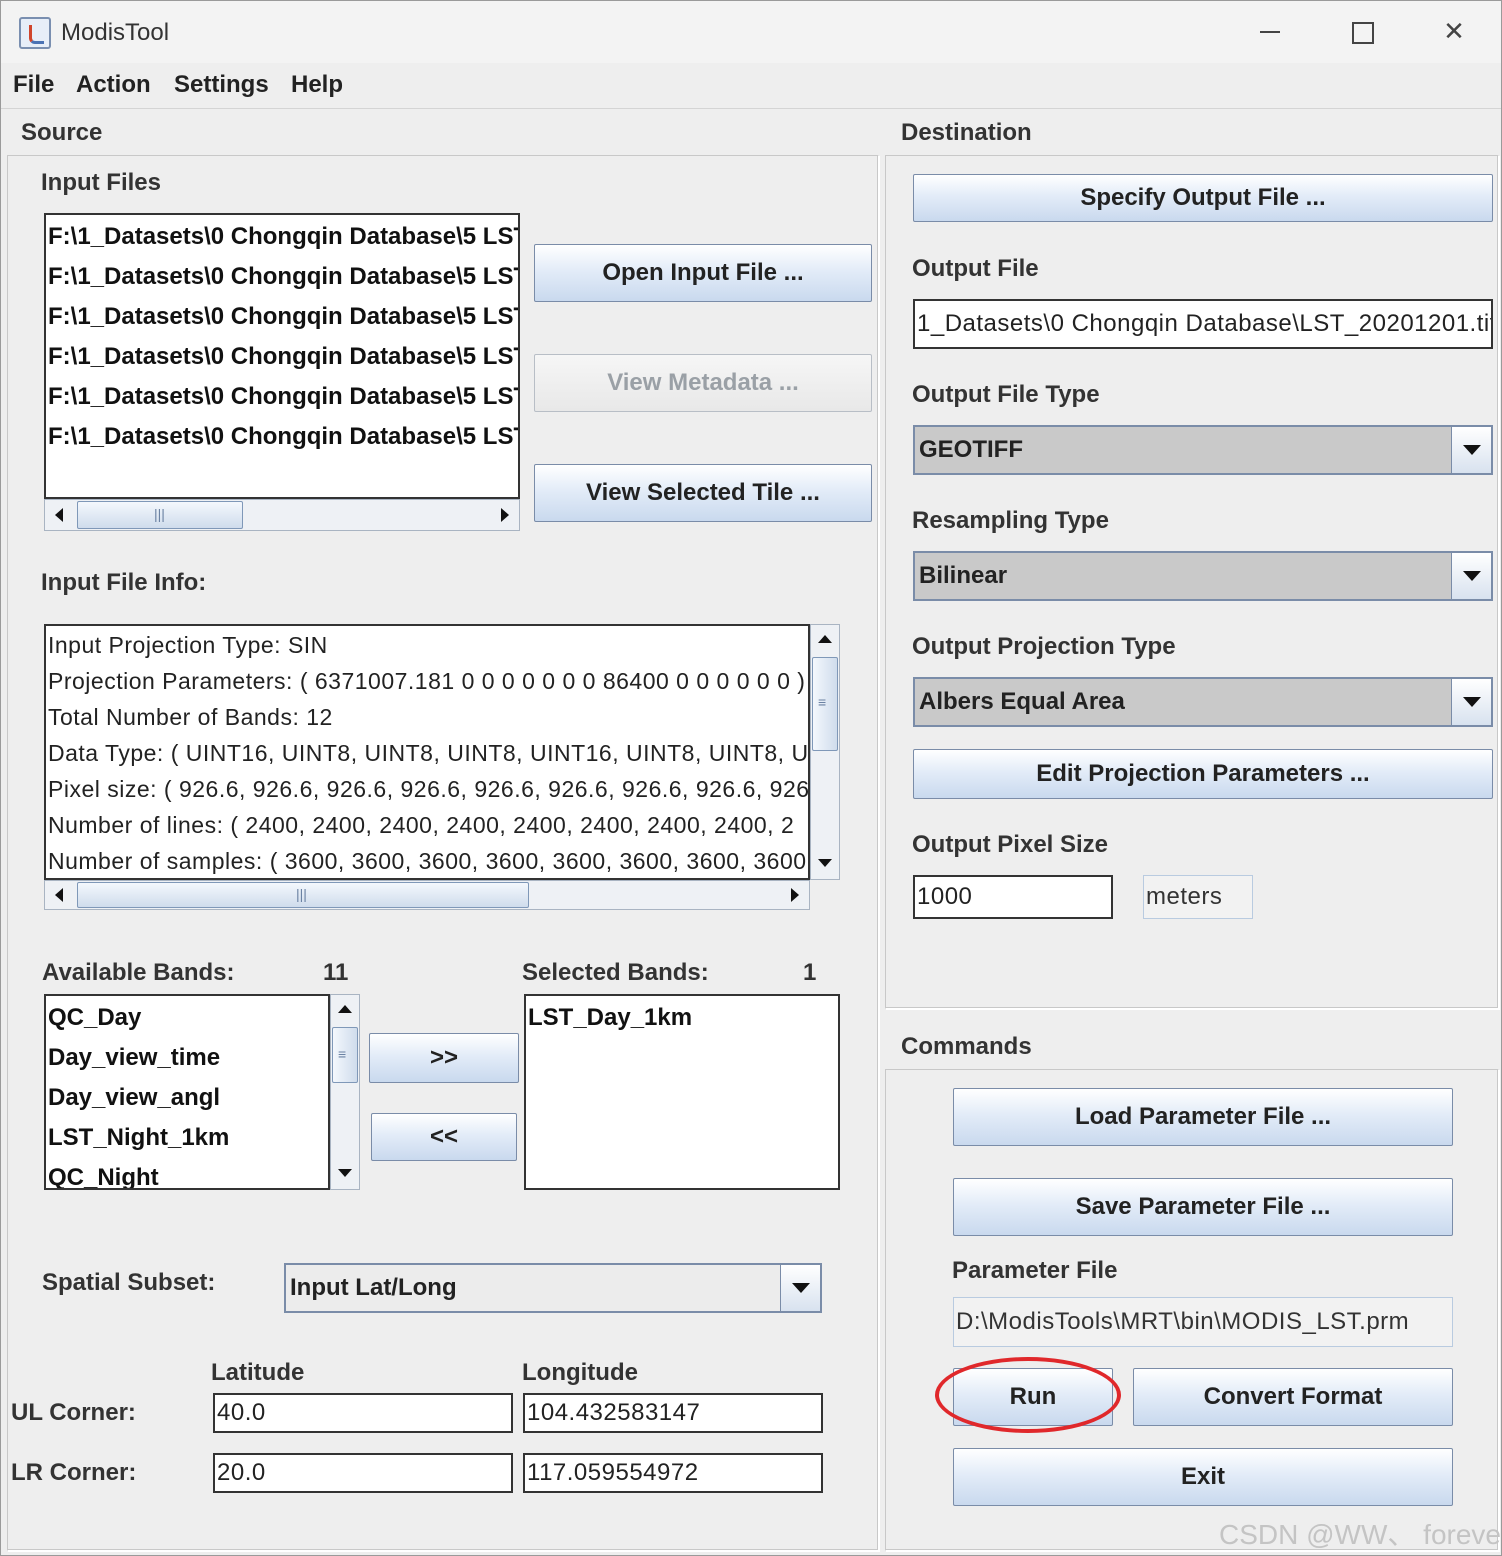  What do you see at coordinates (1198, 897) in the screenshot?
I see `pixel-size-unit: meters` at bounding box center [1198, 897].